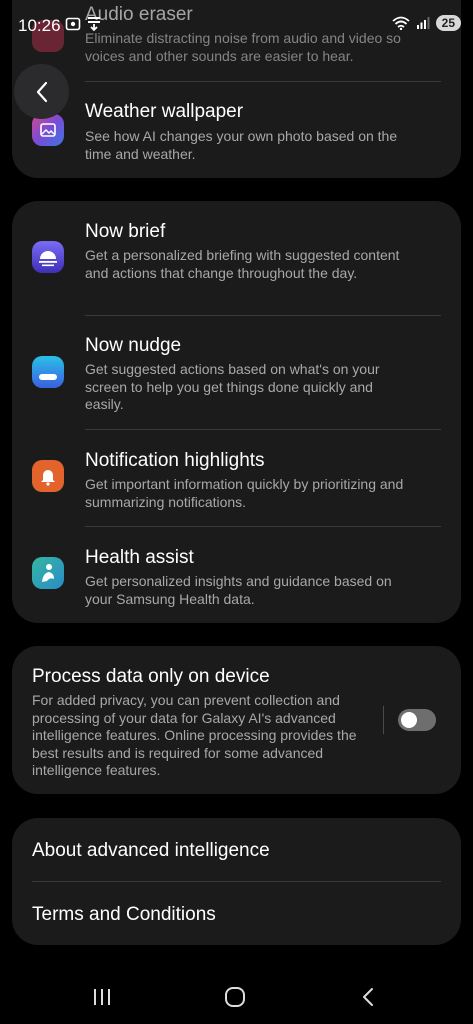 The image size is (473, 1024). Describe the element at coordinates (164, 111) in the screenshot. I see `weather-wallpaper-title: Weather wallpaper` at that location.